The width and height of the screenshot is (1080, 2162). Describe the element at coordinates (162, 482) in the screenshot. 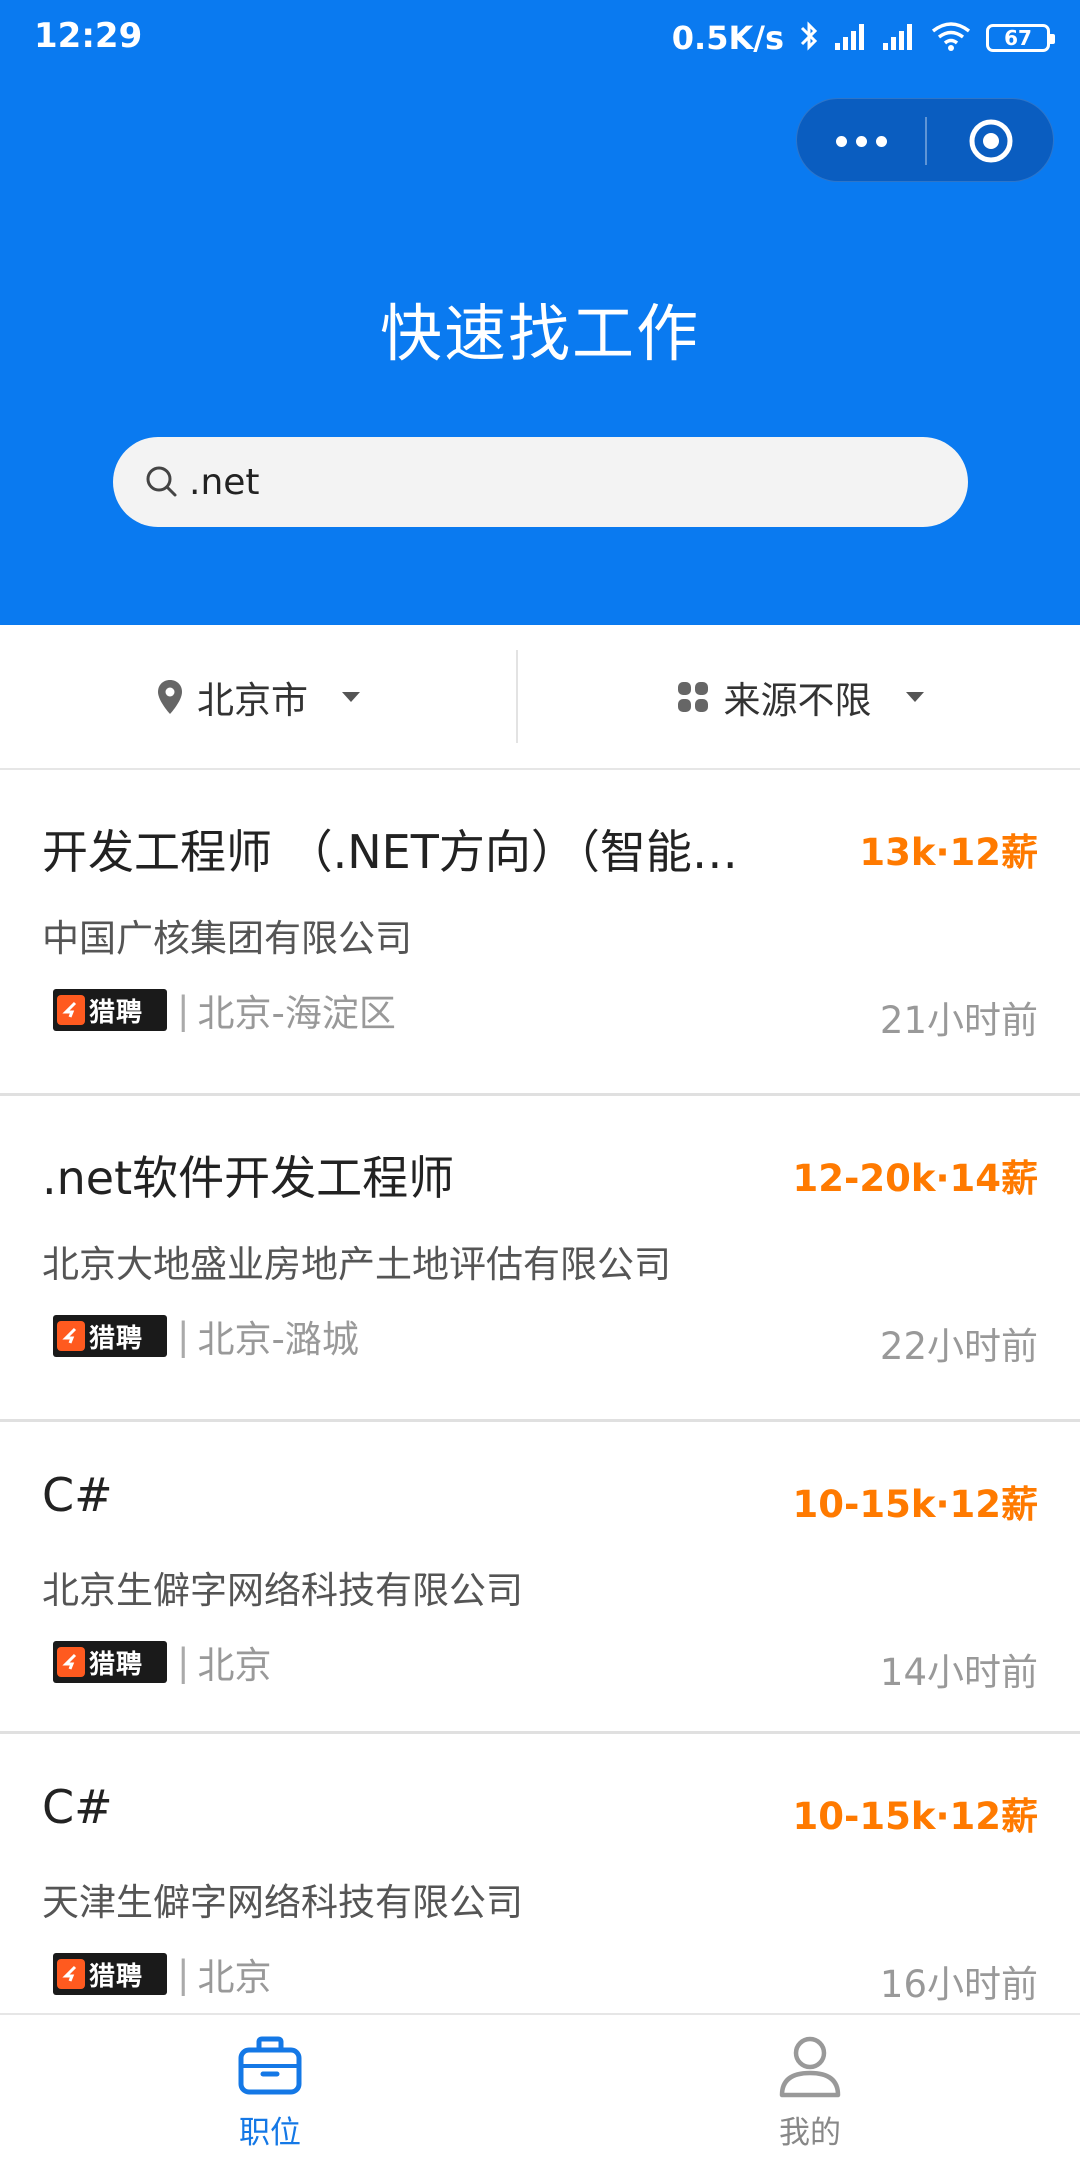

I see `search-icon` at that location.